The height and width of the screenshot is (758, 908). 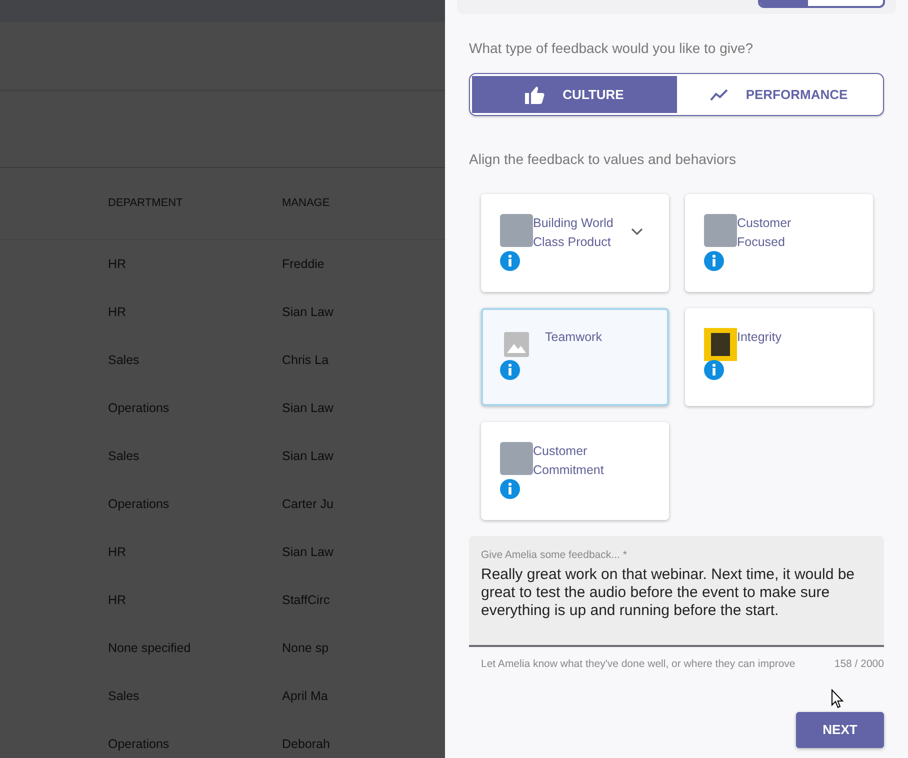 I want to click on mouse-cursor-icon, so click(x=837, y=699).